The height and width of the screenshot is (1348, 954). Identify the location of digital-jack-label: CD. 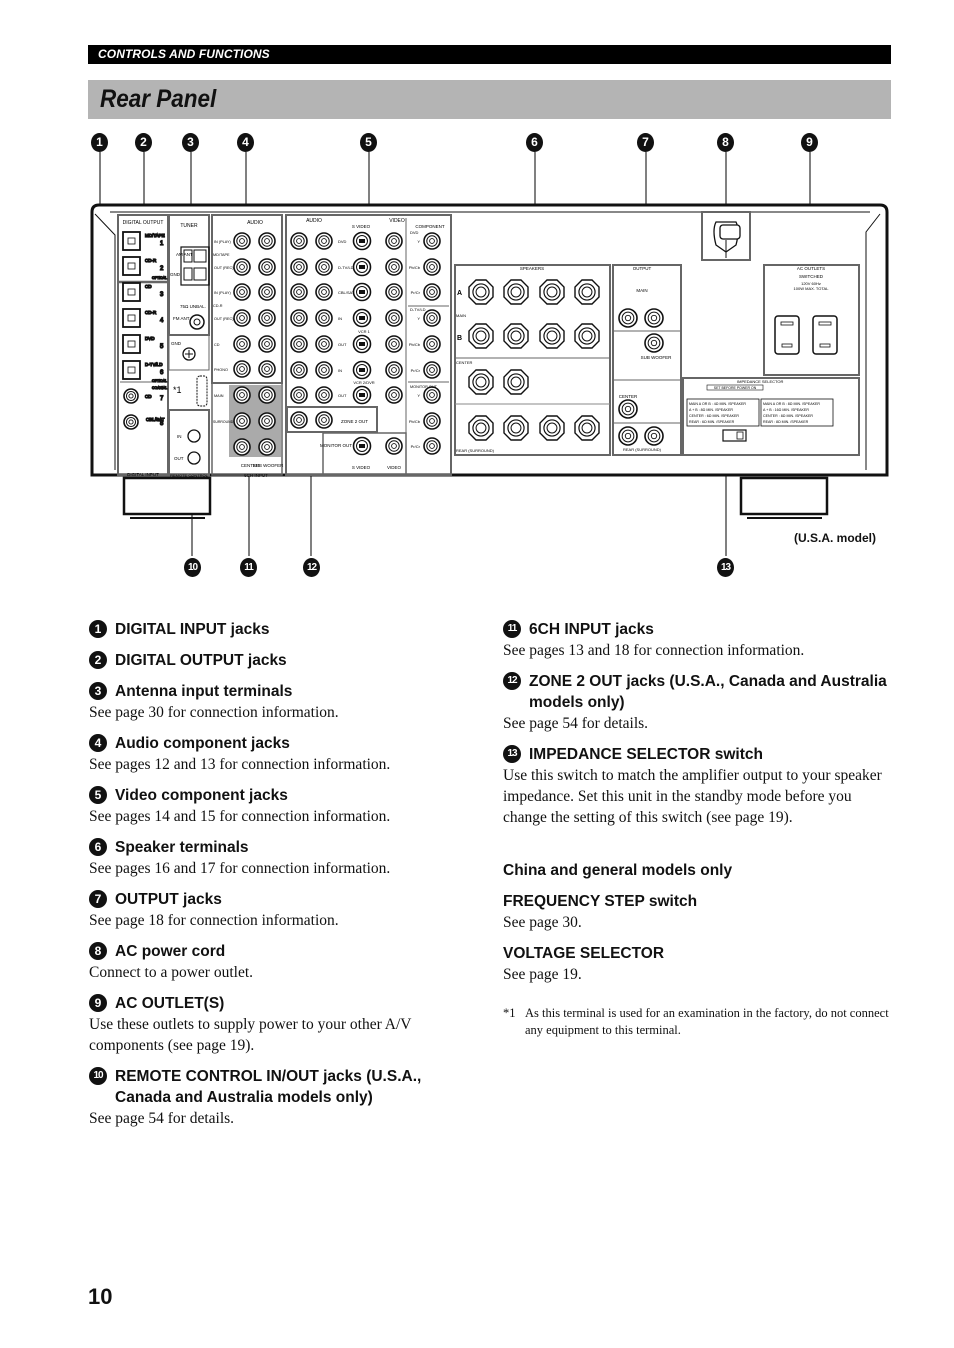
(148, 286).